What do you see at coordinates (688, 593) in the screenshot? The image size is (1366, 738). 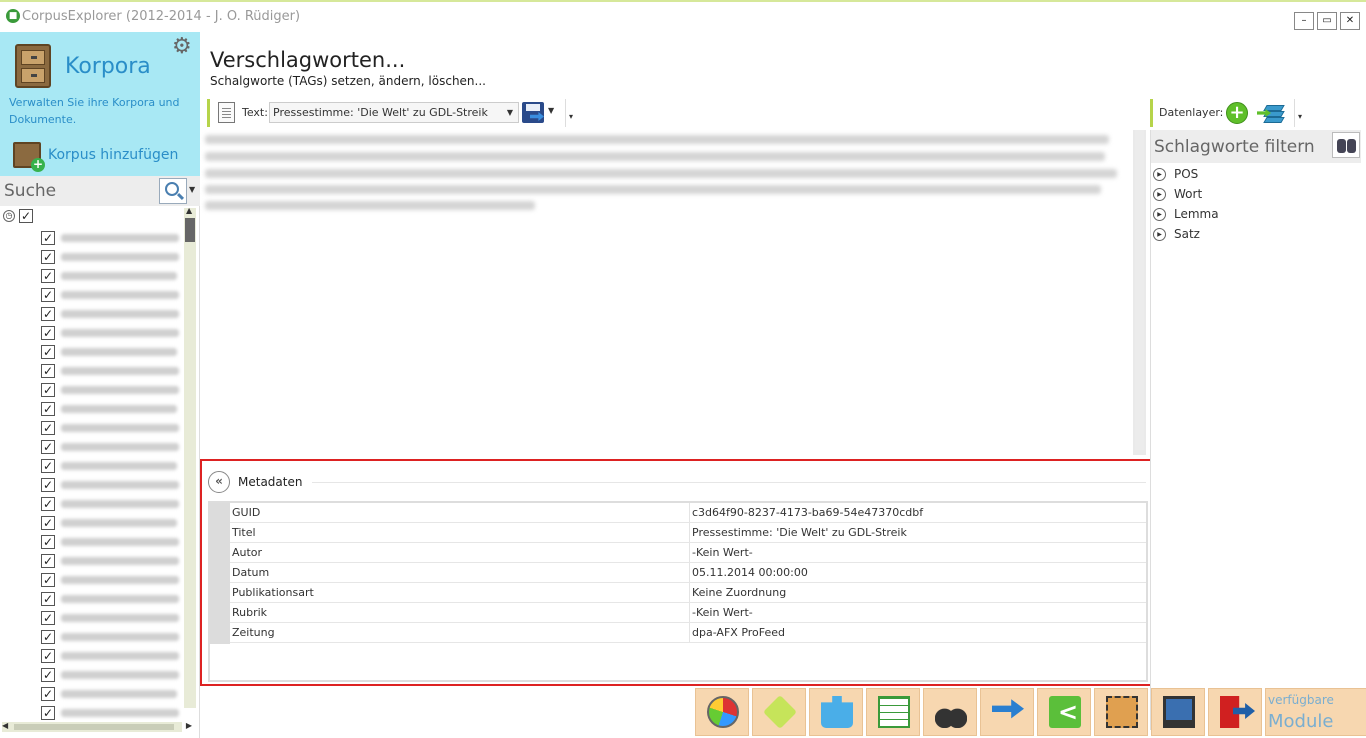 I see `metadata-row: Publikationsart Keine Zuordnung` at bounding box center [688, 593].